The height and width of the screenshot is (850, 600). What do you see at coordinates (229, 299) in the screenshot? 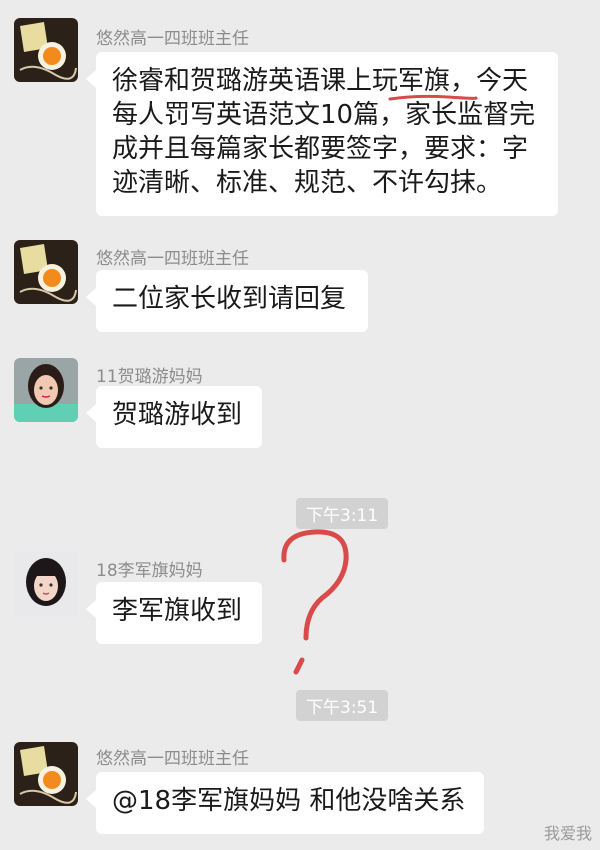
I see `message-line: 二位家长收到请回复` at bounding box center [229, 299].